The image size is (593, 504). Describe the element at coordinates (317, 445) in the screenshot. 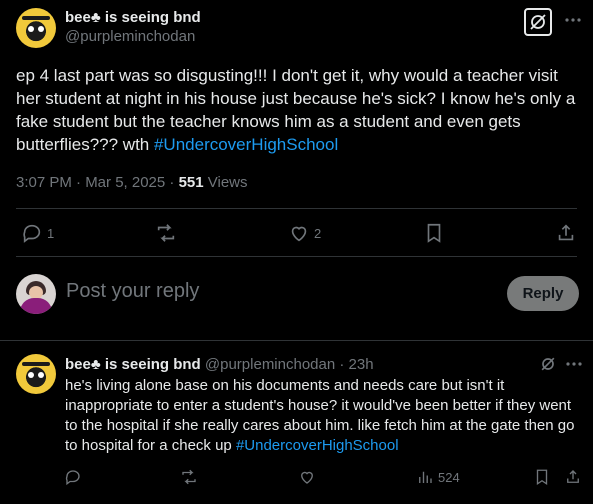

I see `reply-hashtag-link: #UndercoverHighSchool` at that location.